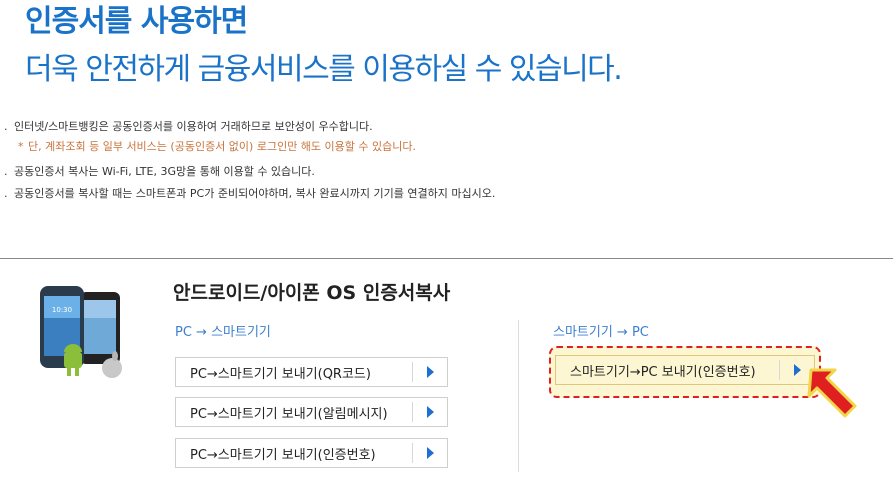  Describe the element at coordinates (601, 332) in the screenshot. I see `smart-to-pc-label: 스마트기기 → PC` at that location.